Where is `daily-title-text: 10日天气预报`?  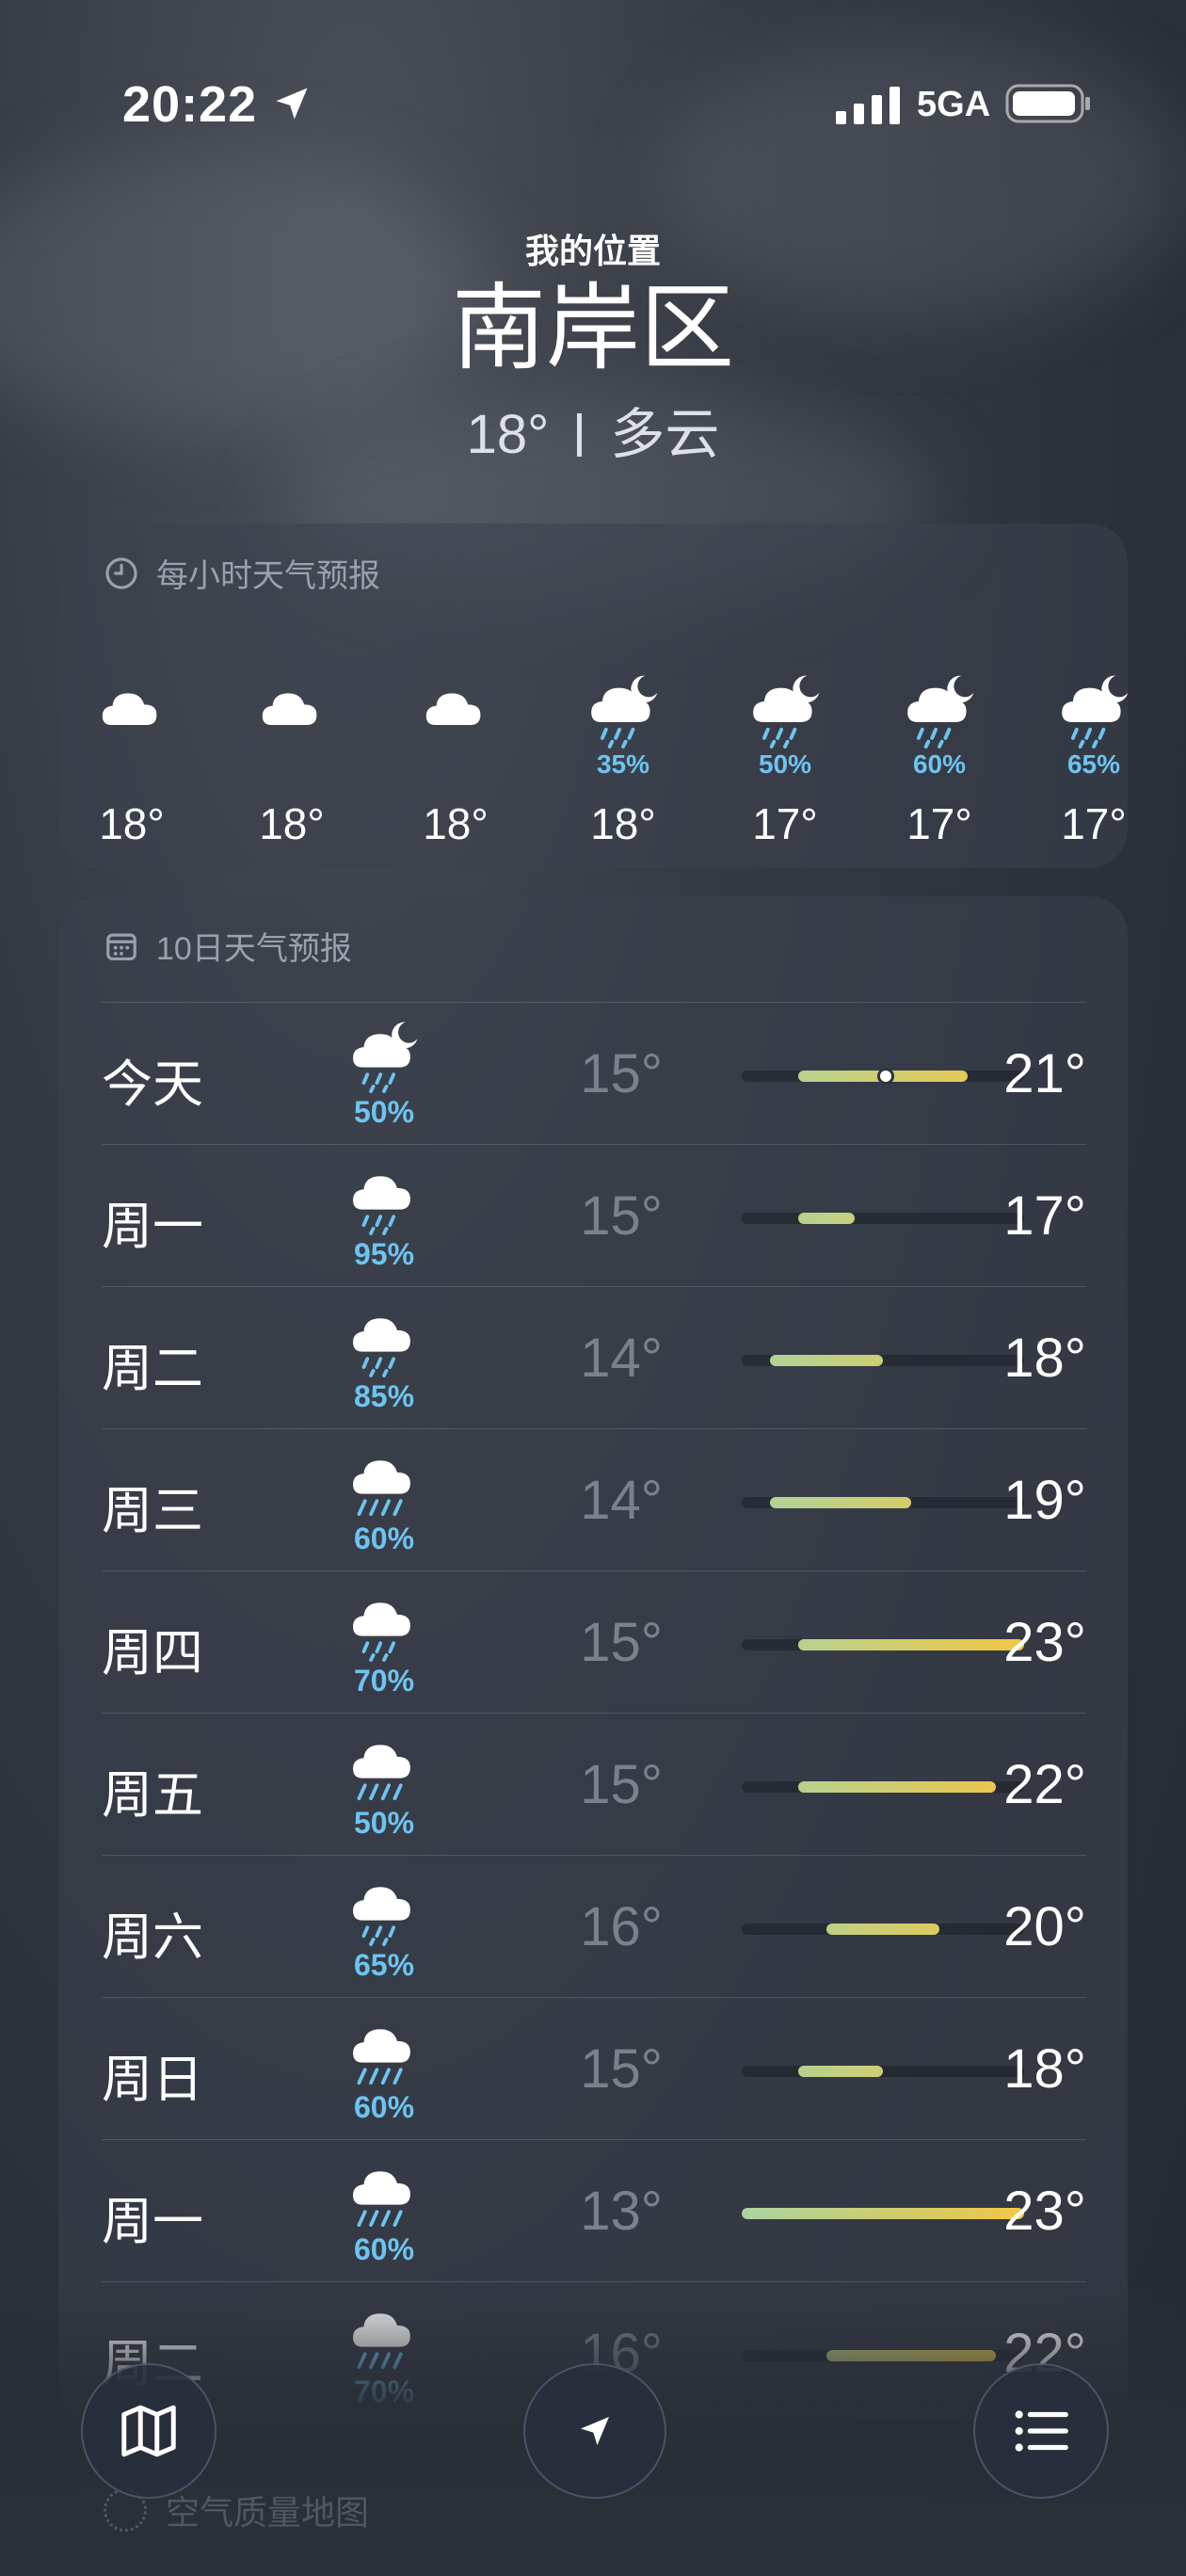
daily-title-text: 10日天气预报 is located at coordinates (254, 949).